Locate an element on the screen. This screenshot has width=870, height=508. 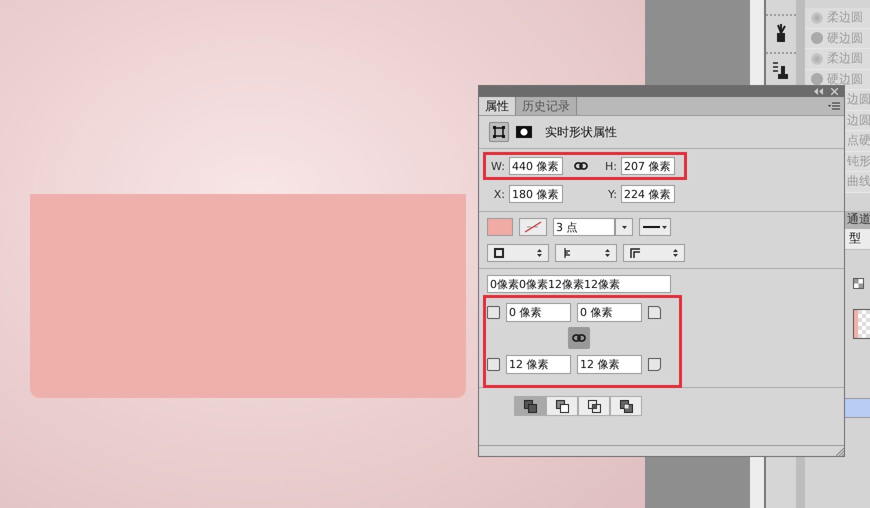
intersect-shapes-button is located at coordinates (594, 406).